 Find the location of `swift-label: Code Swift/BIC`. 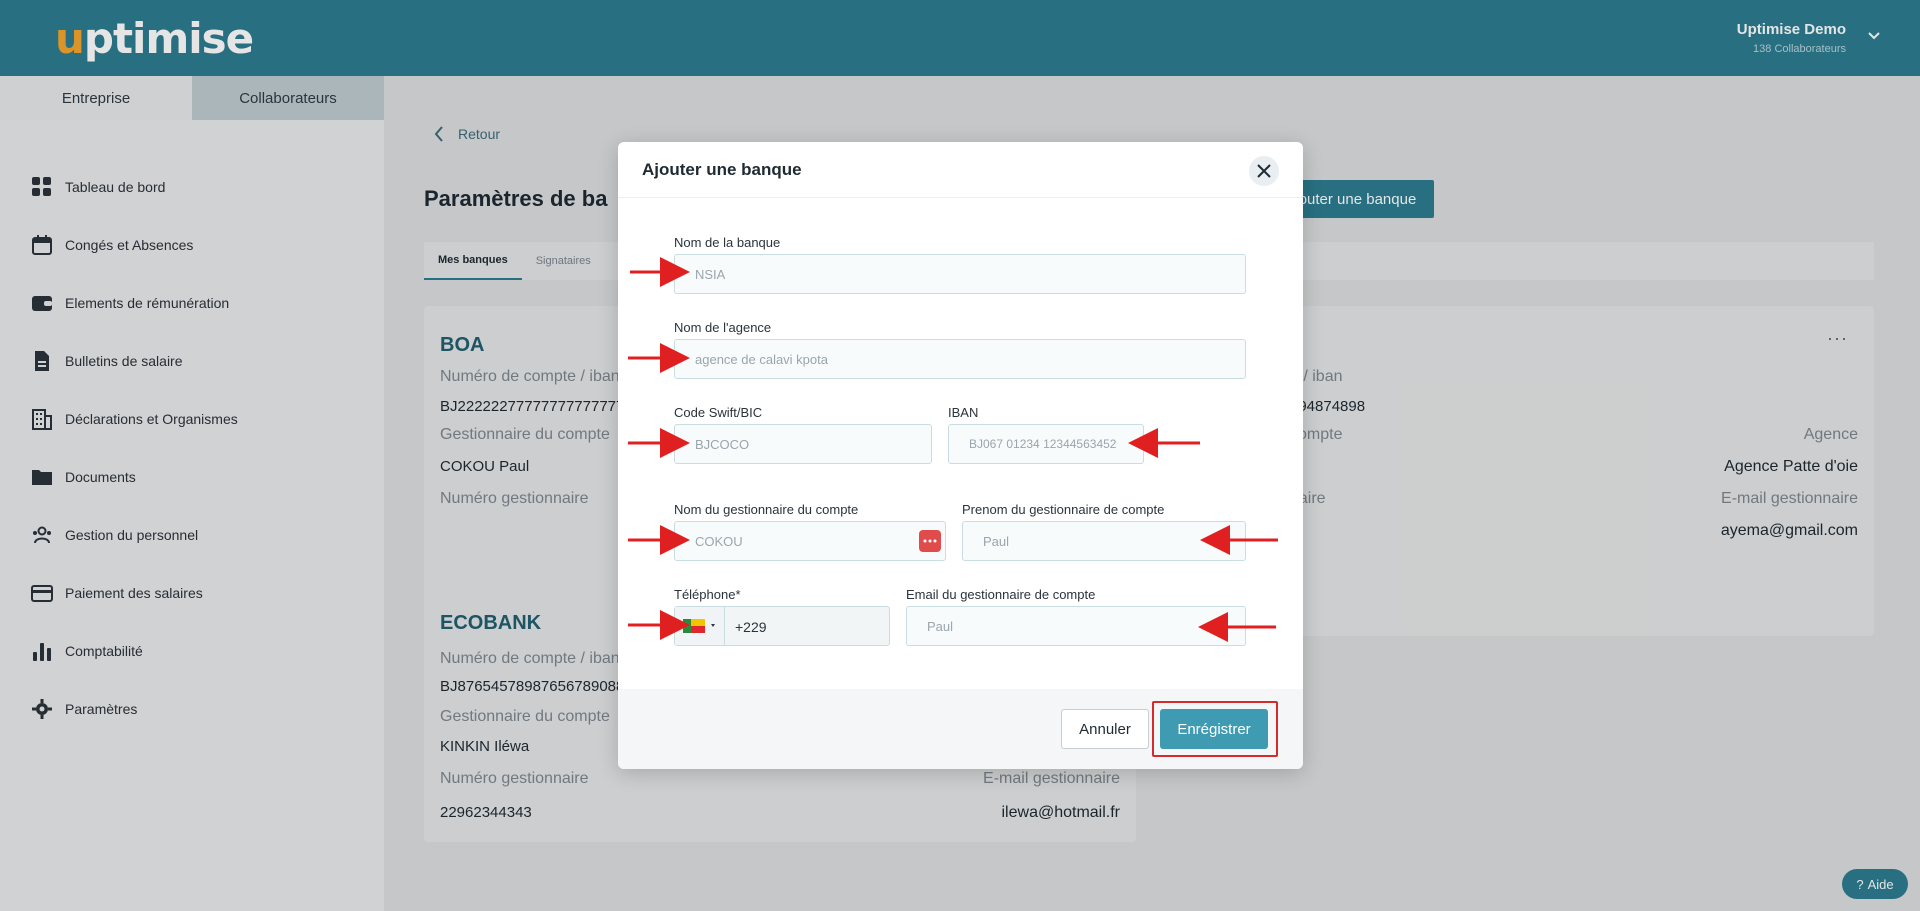

swift-label: Code Swift/BIC is located at coordinates (718, 412).